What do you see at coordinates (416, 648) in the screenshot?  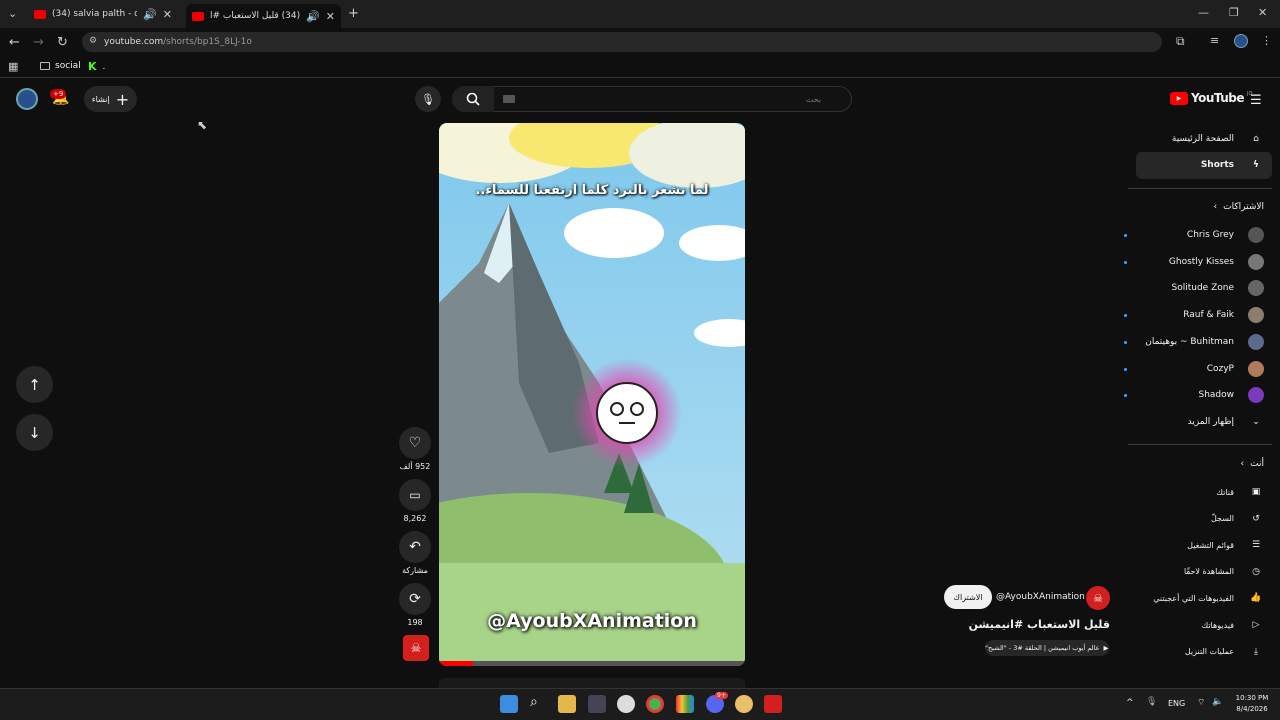 I see `sound-avatar: ☠` at bounding box center [416, 648].